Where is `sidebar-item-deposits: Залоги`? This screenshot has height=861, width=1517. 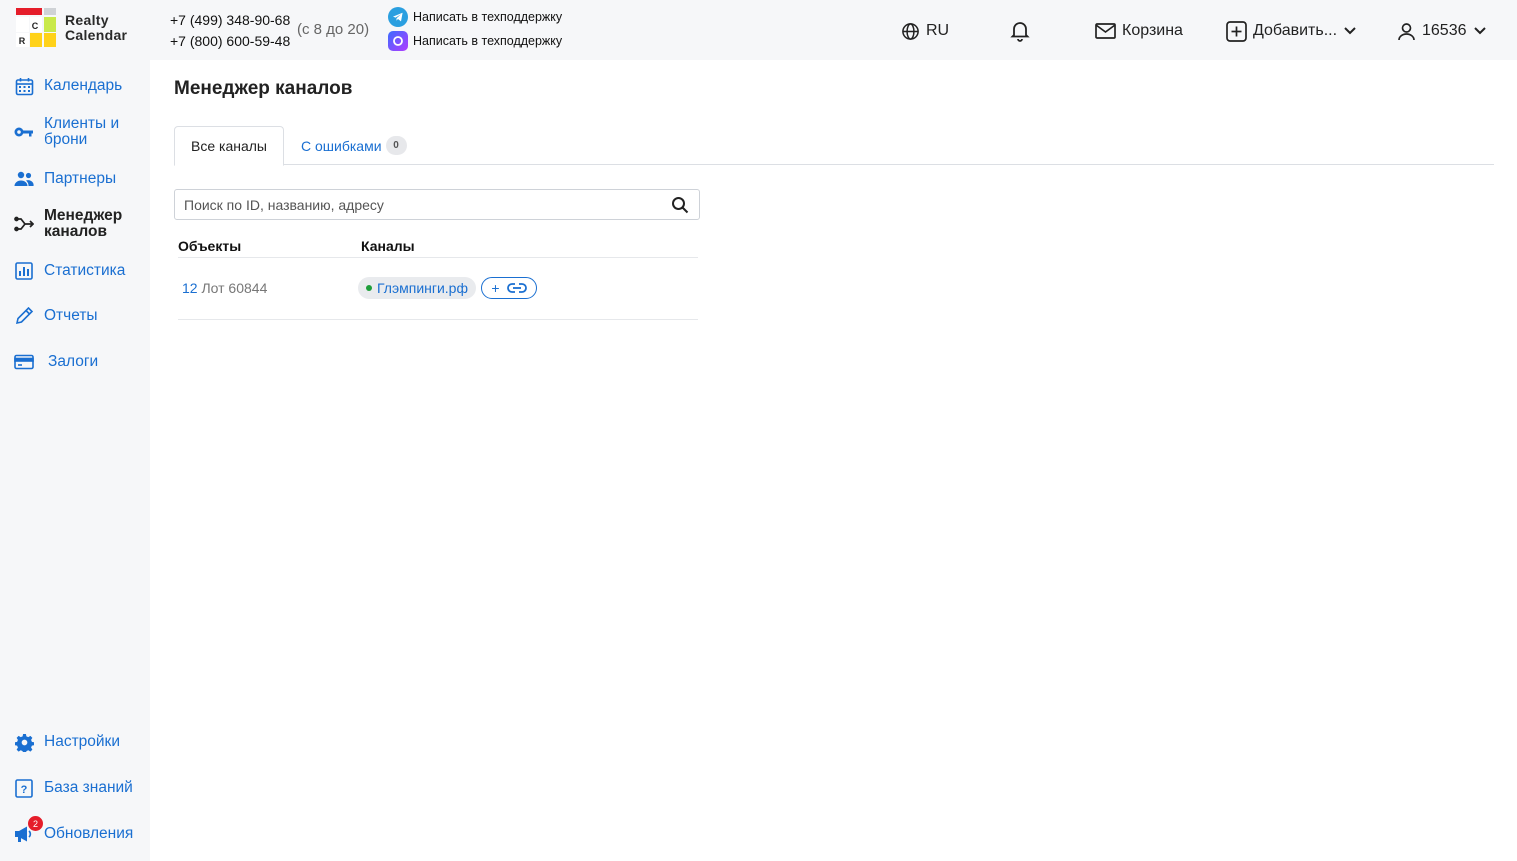
sidebar-item-deposits: Залоги is located at coordinates (56, 362).